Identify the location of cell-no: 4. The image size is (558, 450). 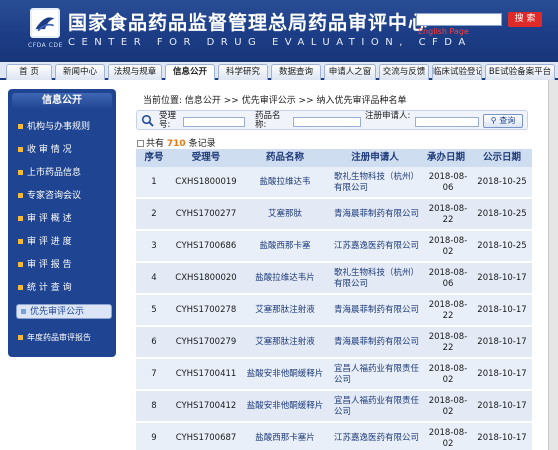
(154, 278).